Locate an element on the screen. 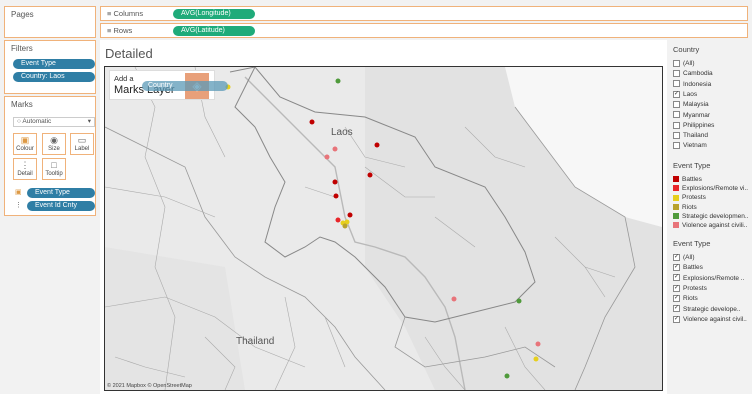 This screenshot has height=394, width=752. country-filter-option: ✓ Laos is located at coordinates (685, 94).